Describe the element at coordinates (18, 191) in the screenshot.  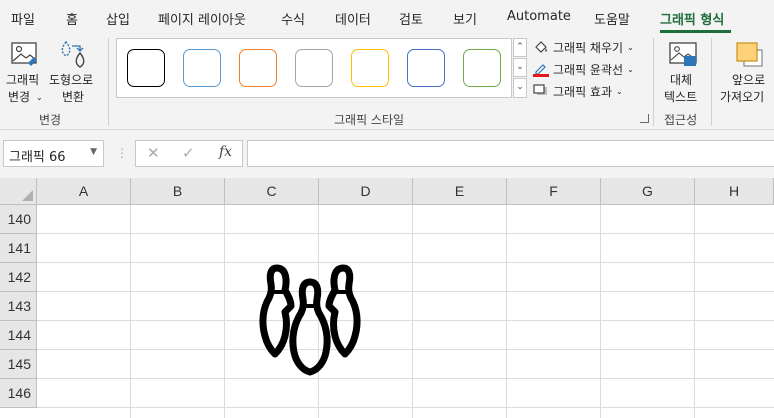
I see `select-all-button` at that location.